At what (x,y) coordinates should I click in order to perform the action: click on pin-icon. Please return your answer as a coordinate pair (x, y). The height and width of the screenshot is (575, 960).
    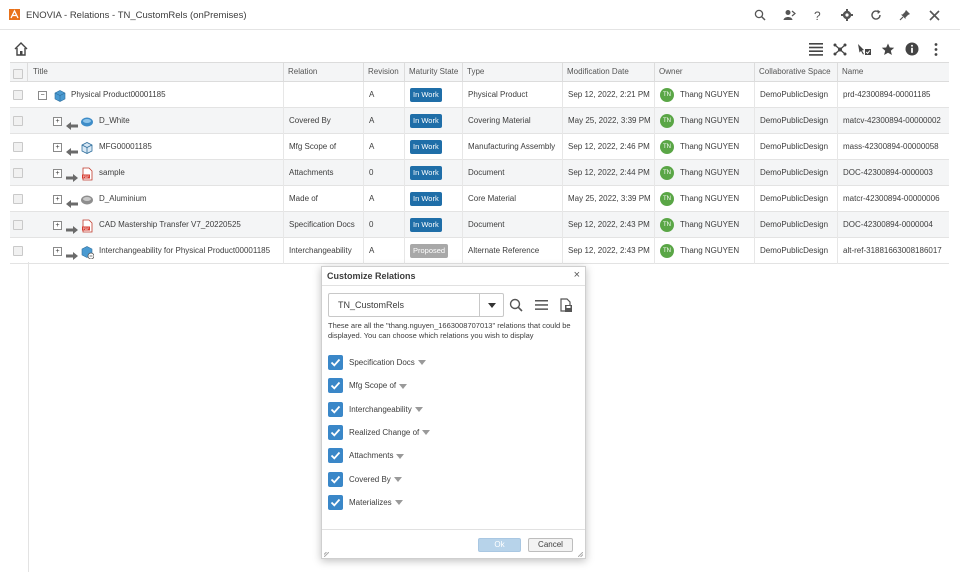
    Looking at the image, I should click on (905, 15).